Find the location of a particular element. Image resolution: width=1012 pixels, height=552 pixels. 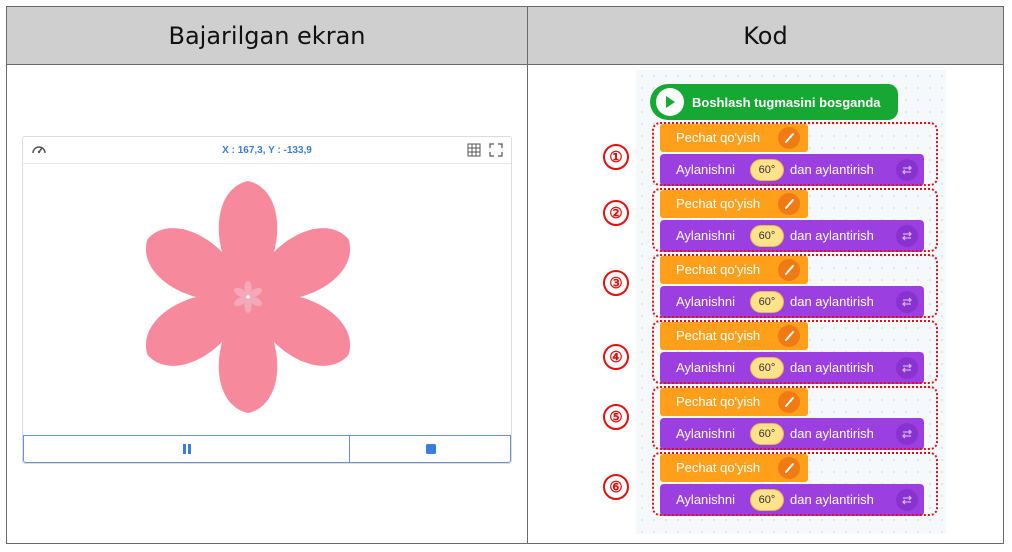

header-executed-screen: Bajarilgan ekran is located at coordinates (267, 36).